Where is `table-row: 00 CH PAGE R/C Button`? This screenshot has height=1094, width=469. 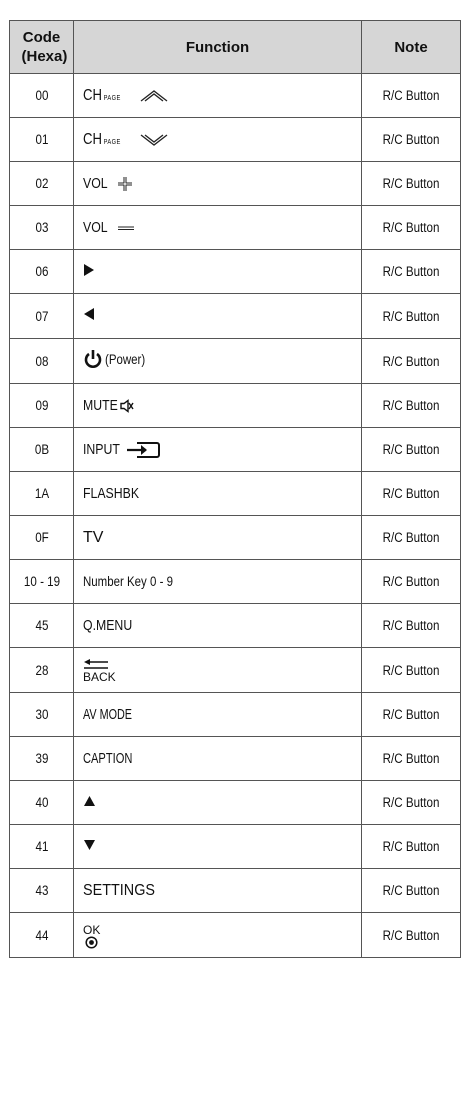 table-row: 00 CH PAGE R/C Button is located at coordinates (235, 95).